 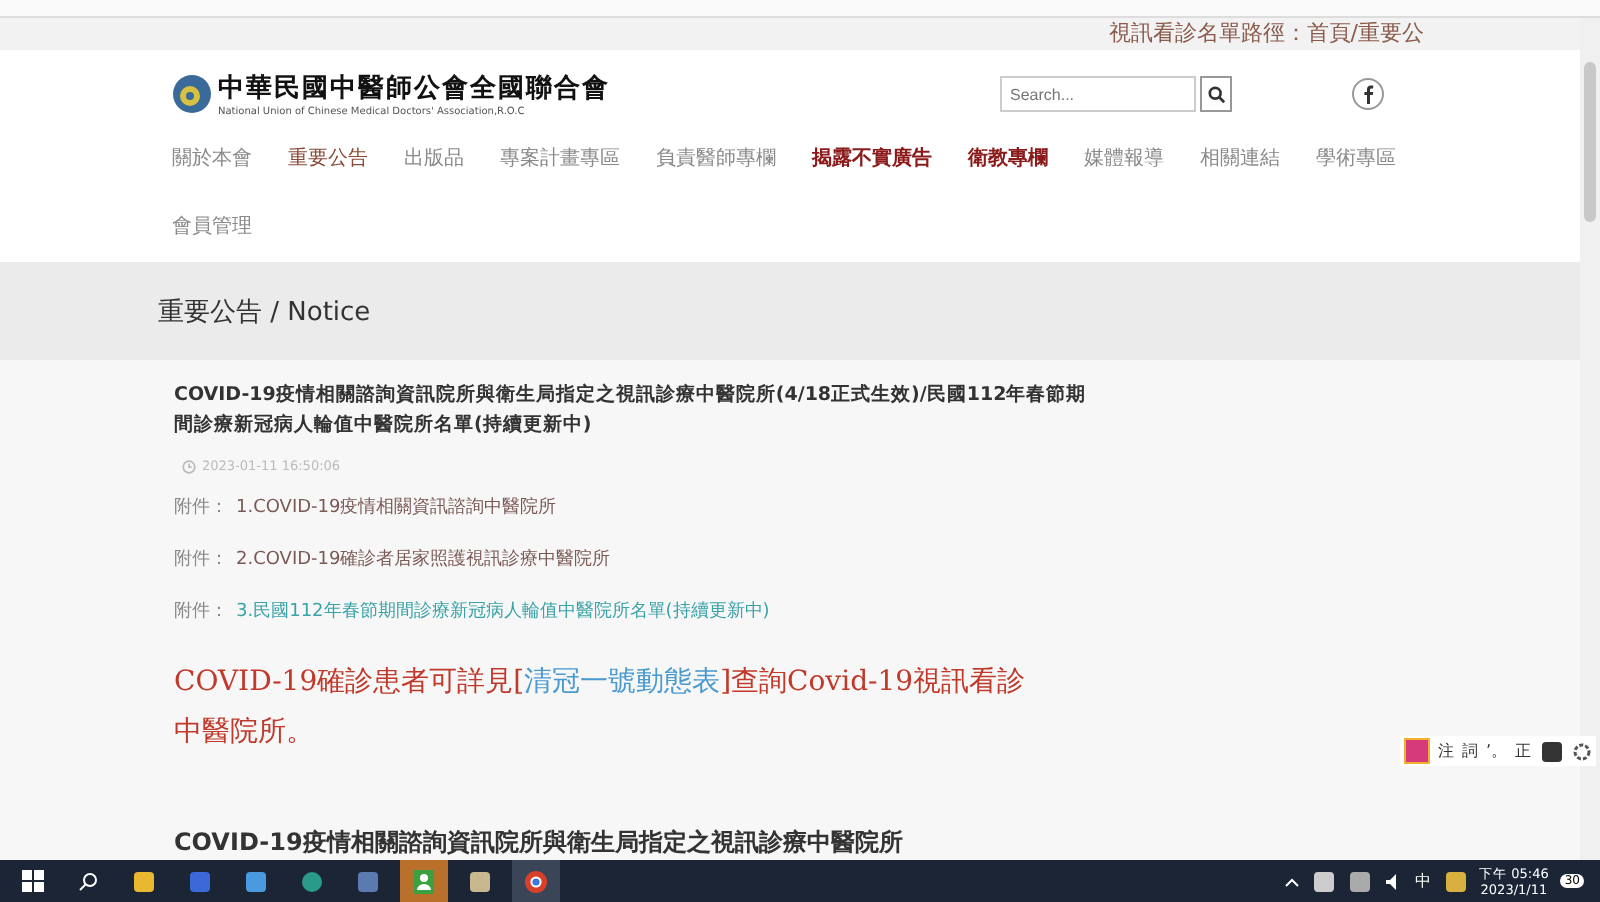 What do you see at coordinates (1374, 160) in the screenshot?
I see `nav-link: 學術專區` at bounding box center [1374, 160].